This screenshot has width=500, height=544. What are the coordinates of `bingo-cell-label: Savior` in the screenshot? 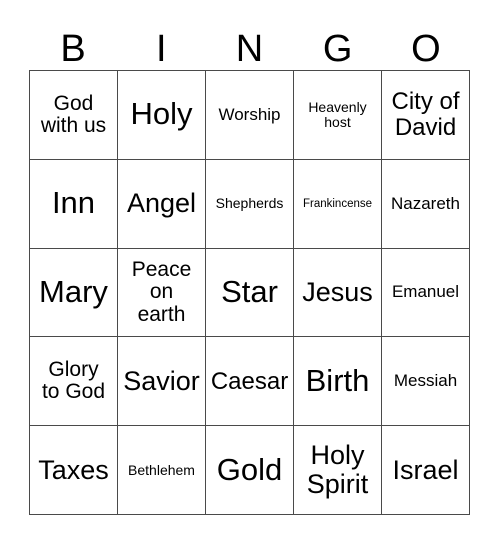 It's located at (161, 380).